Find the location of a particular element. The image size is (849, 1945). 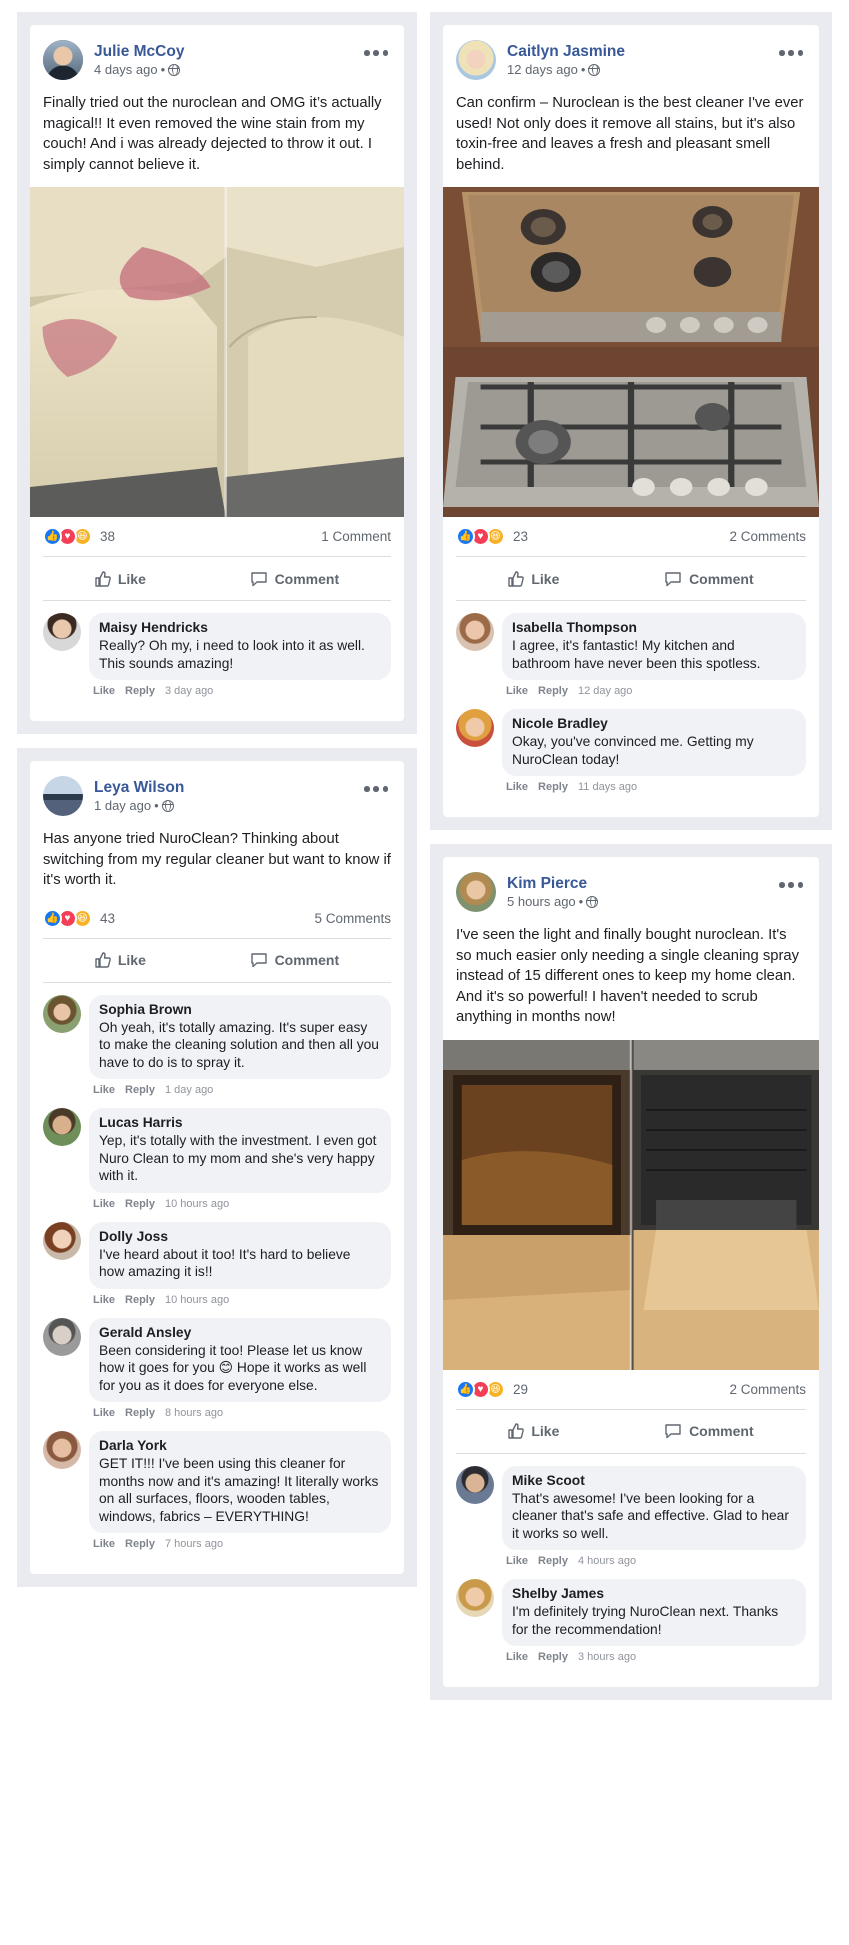

comment-count: 1 Comment is located at coordinates (356, 536).